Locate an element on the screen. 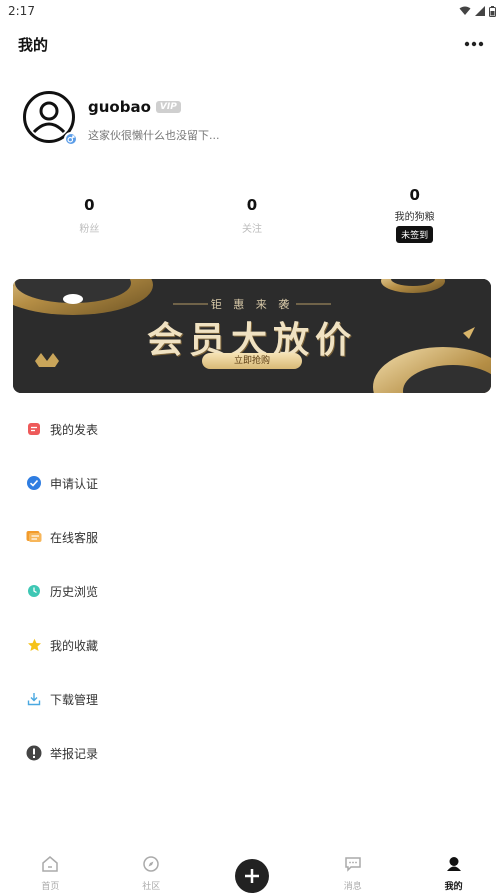 Image resolution: width=504 pixels, height=896 pixels. stats-row: 0 粉丝 0 关注 0 我的狗粮 未签到 is located at coordinates (252, 222).